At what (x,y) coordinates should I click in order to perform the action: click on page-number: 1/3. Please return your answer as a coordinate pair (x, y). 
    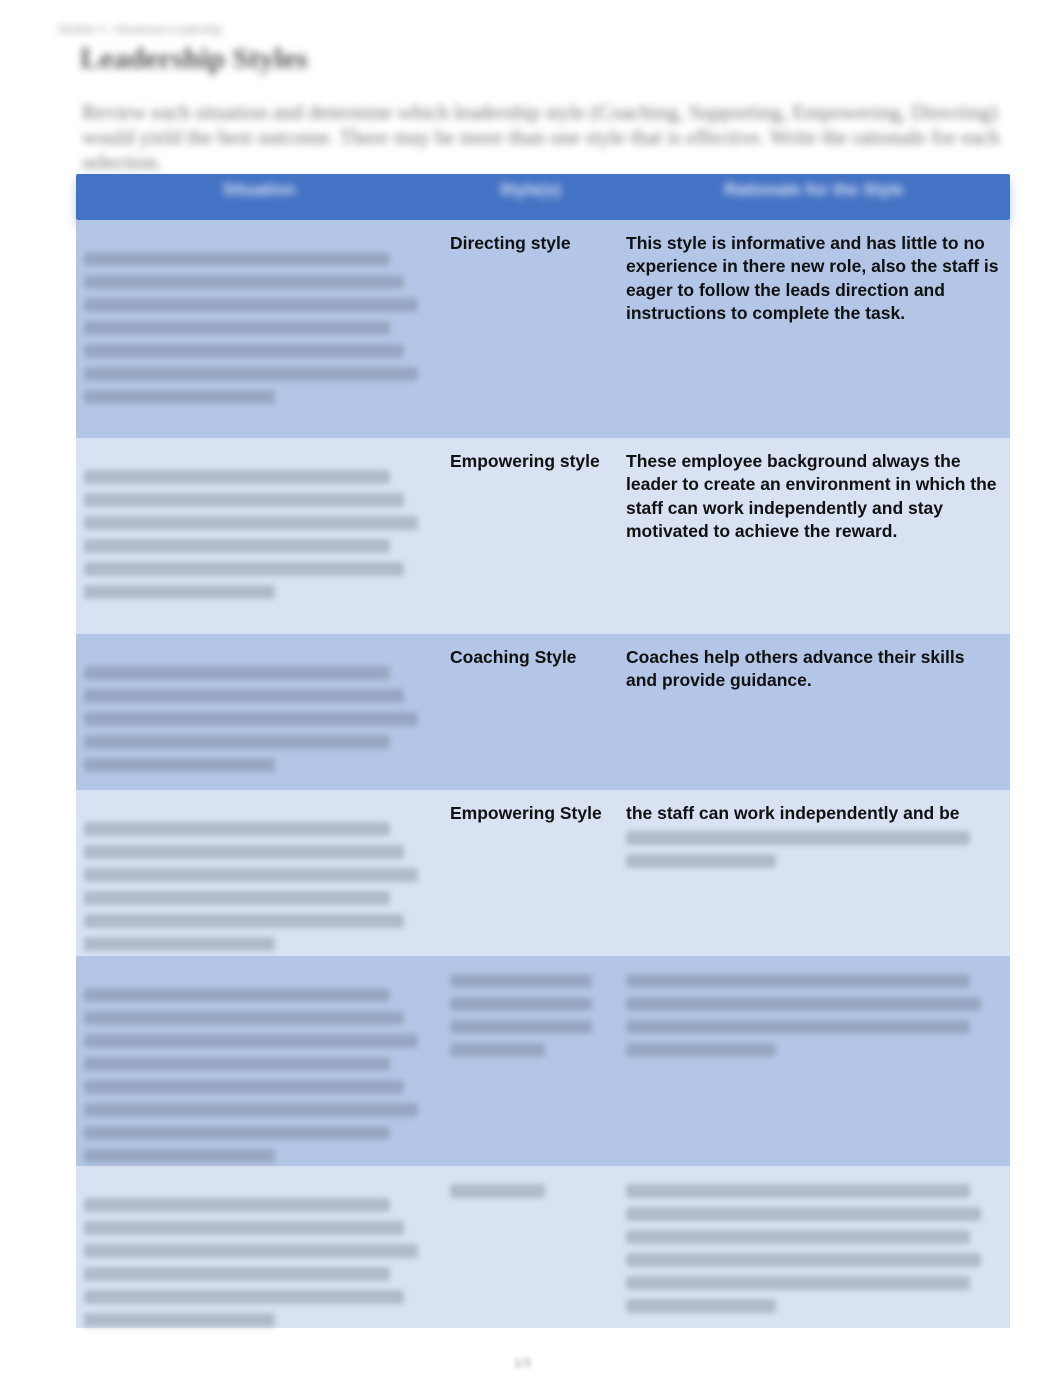
    Looking at the image, I should click on (522, 1363).